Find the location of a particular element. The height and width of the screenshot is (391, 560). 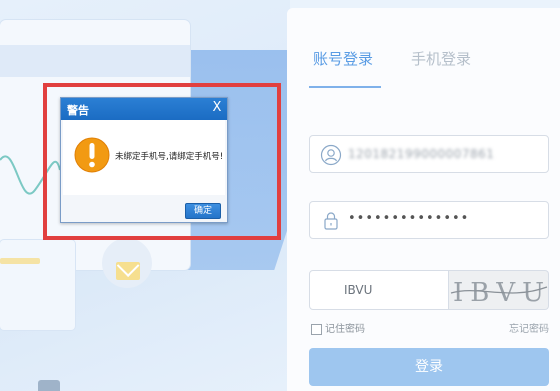

login-tabs: 账号登录 手机登录 is located at coordinates (429, 73).